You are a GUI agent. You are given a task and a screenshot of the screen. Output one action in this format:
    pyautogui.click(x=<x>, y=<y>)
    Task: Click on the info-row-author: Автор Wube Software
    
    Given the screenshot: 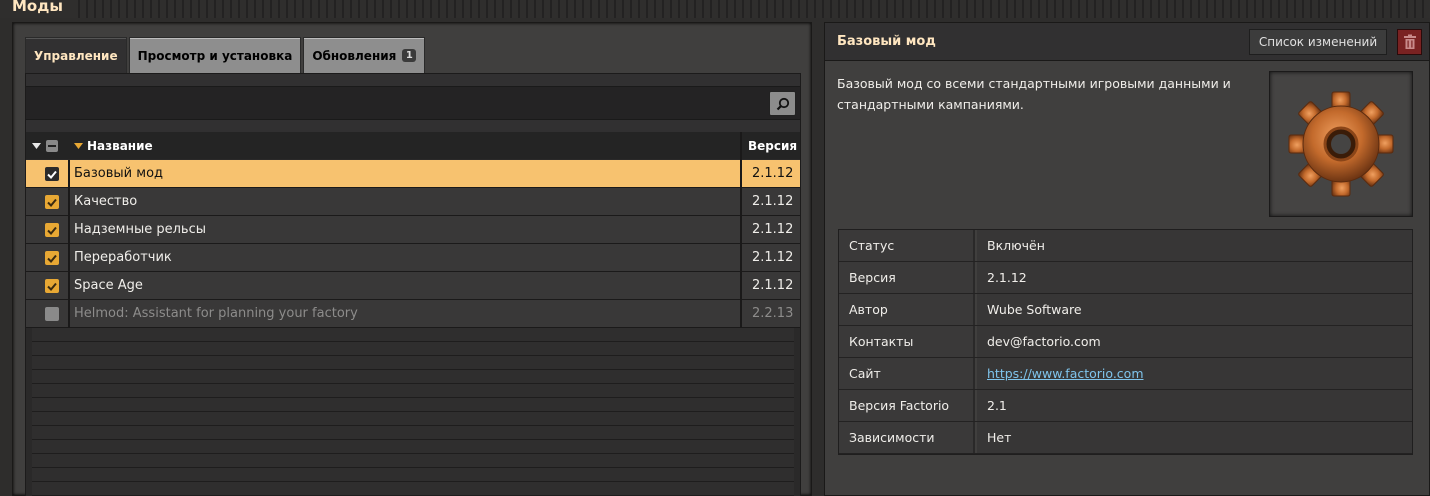 What is the action you would take?
    pyautogui.click(x=1125, y=310)
    